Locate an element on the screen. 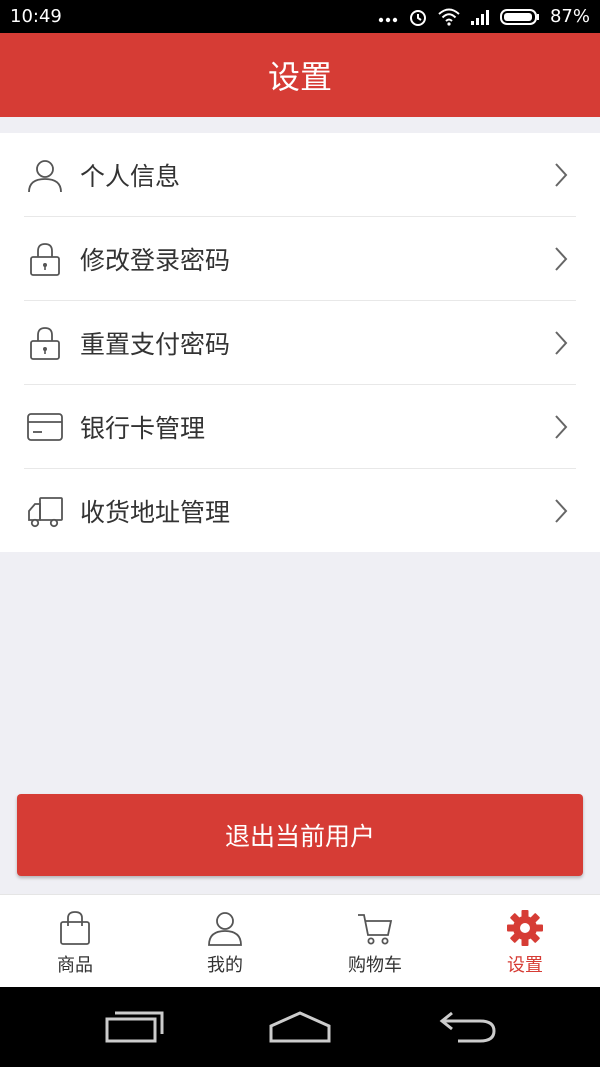 The image size is (600, 1067). menu-item-change-login-password: 修改登录密码 is located at coordinates (300, 259).